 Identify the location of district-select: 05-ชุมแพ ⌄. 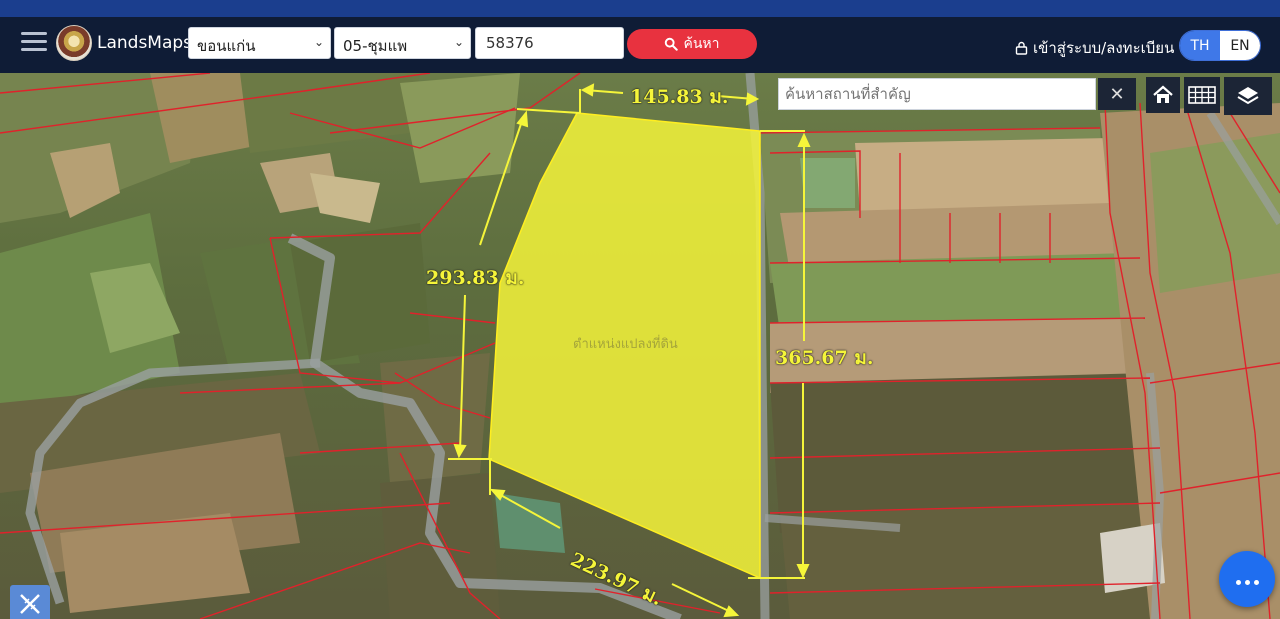
(402, 43).